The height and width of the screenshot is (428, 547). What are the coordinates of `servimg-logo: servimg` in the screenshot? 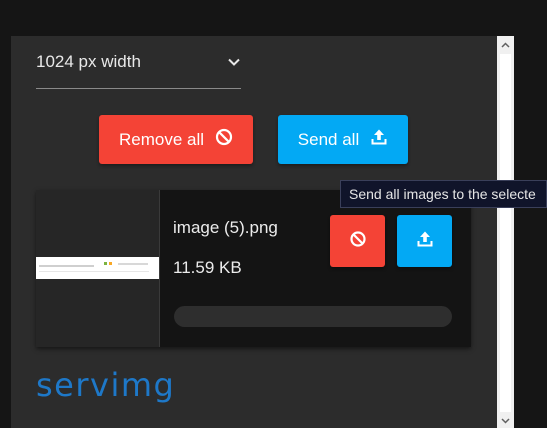 It's located at (106, 385).